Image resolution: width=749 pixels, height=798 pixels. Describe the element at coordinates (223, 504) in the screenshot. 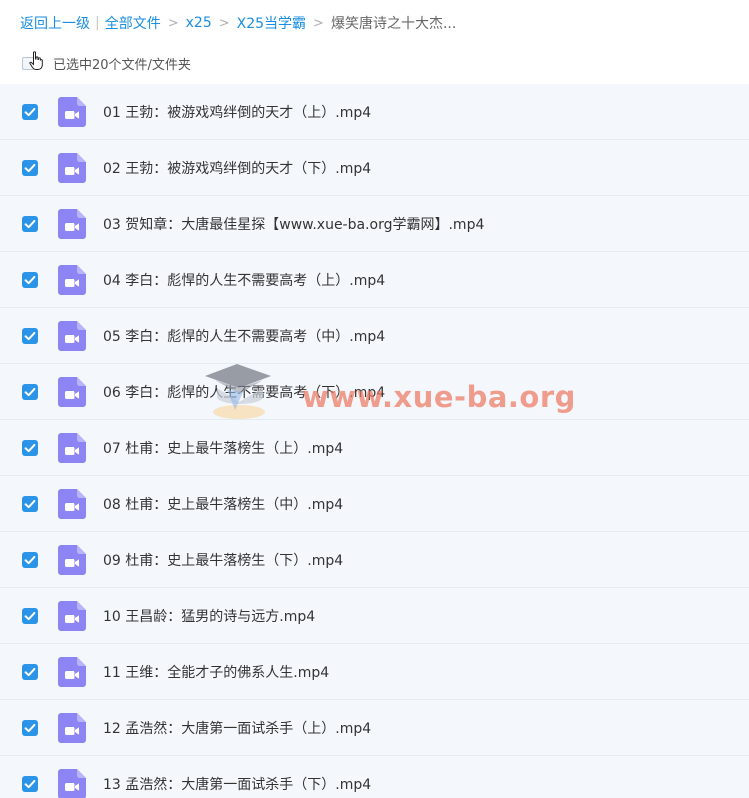

I see `file-name: 08 杜甫：史上最牛落榜生（中）.mp4` at that location.